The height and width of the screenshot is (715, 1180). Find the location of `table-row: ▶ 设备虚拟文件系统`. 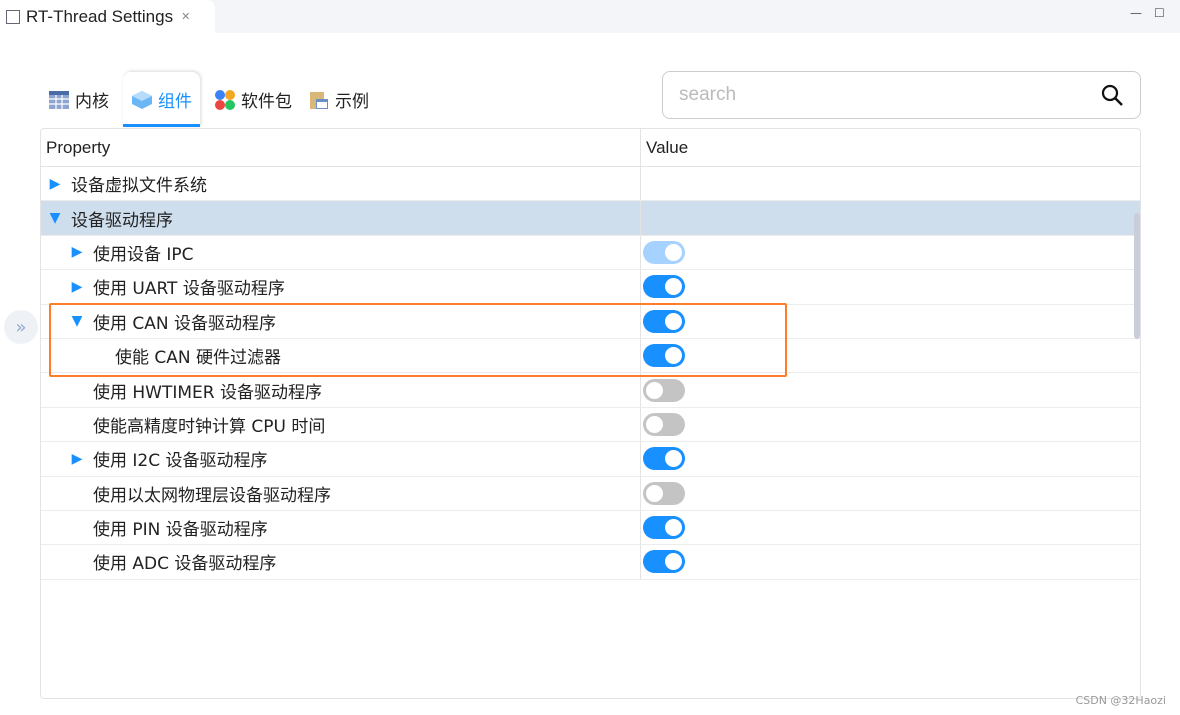

table-row: ▶ 设备虚拟文件系统 is located at coordinates (590, 184).